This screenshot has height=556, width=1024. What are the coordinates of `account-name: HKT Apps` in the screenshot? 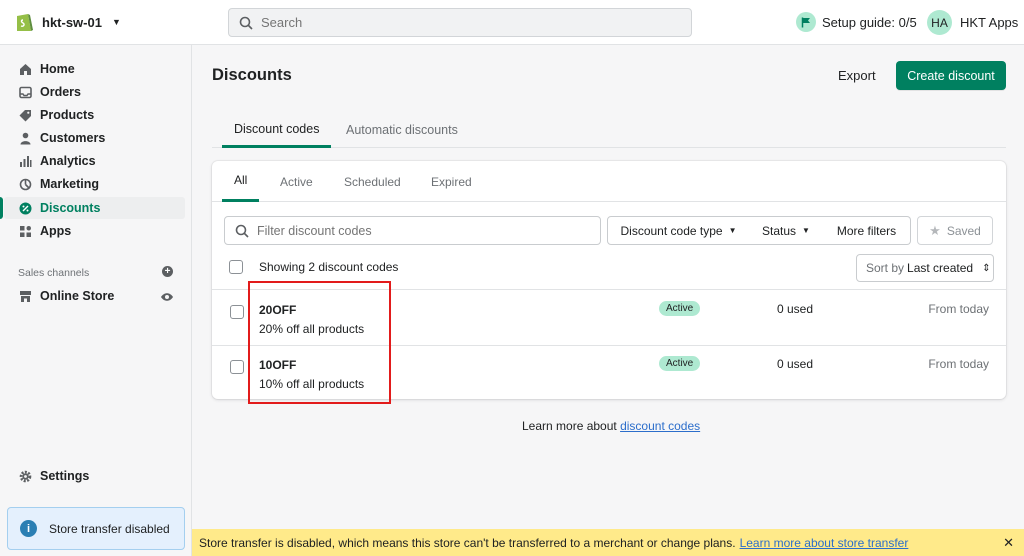 It's located at (989, 22).